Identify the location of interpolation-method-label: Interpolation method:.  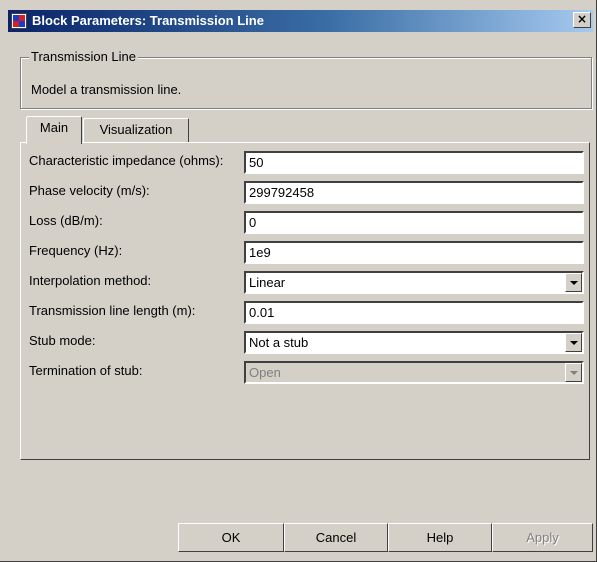
(90, 280).